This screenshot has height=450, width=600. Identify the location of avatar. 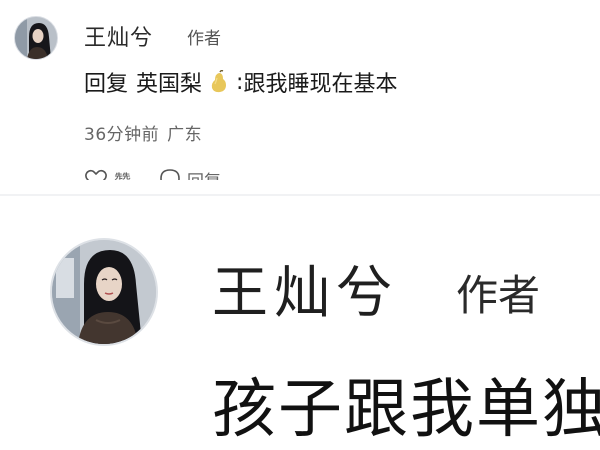
(36, 38).